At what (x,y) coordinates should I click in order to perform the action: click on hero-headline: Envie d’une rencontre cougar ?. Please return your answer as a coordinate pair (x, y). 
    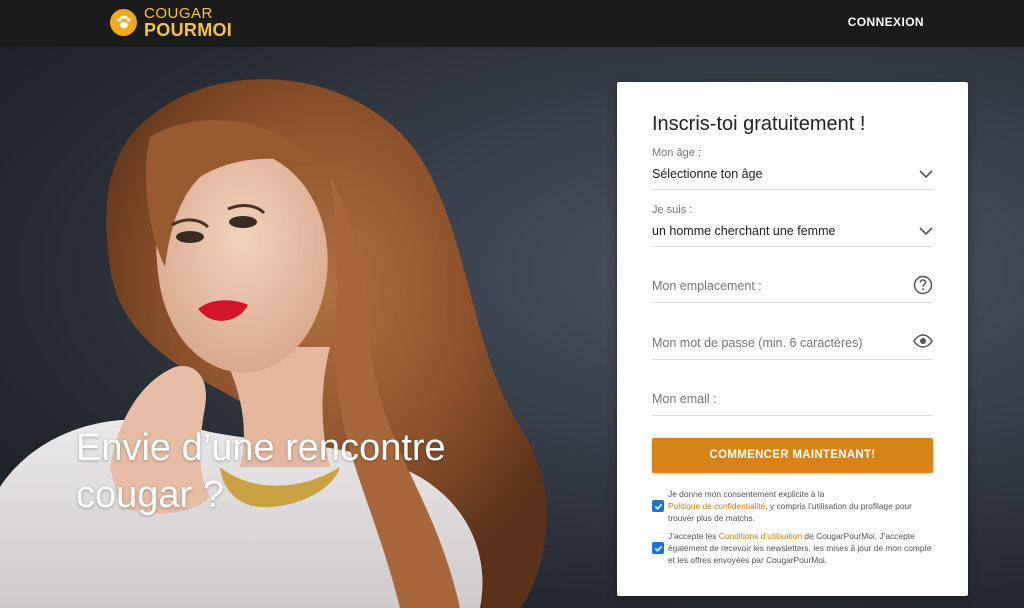
    Looking at the image, I should click on (261, 471).